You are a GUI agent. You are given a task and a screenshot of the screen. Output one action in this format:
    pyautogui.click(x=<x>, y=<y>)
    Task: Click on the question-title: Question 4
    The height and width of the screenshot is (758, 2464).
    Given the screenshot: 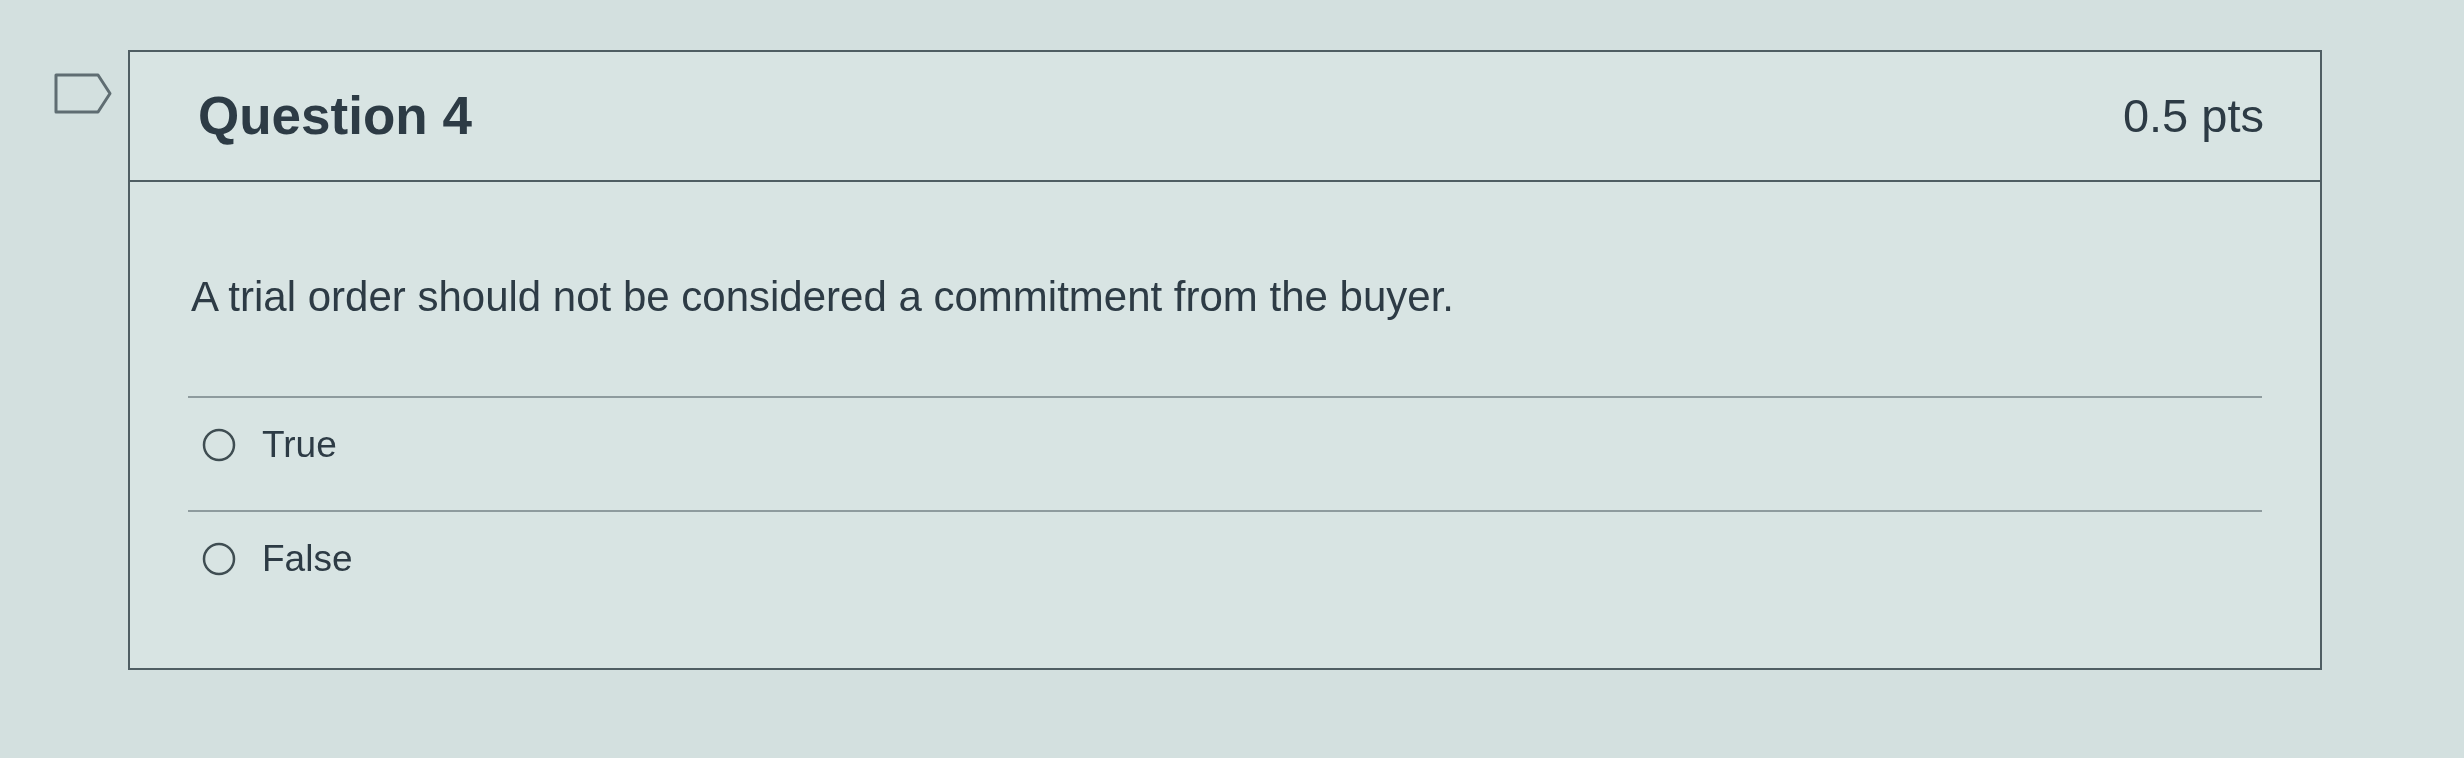 What is the action you would take?
    pyautogui.click(x=335, y=116)
    